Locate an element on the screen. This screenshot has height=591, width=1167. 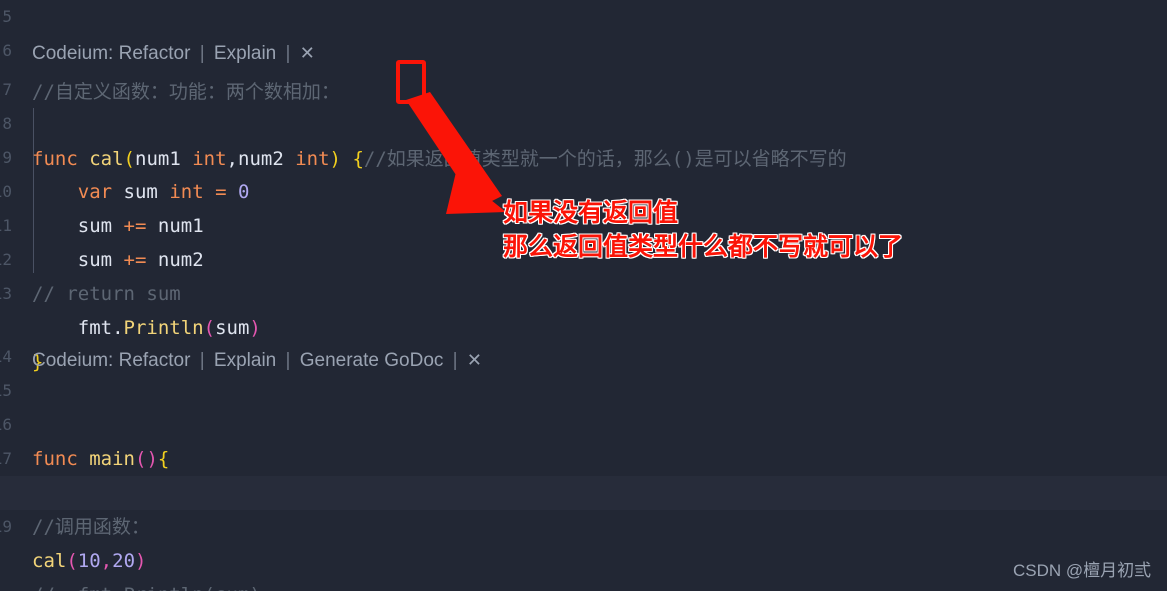
annotation-highlight-rectangle is located at coordinates (411, 82).